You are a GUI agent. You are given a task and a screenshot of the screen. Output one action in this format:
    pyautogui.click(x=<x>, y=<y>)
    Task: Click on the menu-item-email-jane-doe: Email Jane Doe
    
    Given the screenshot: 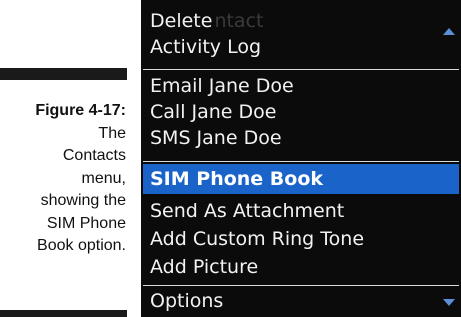 What is the action you would take?
    pyautogui.click(x=301, y=86)
    